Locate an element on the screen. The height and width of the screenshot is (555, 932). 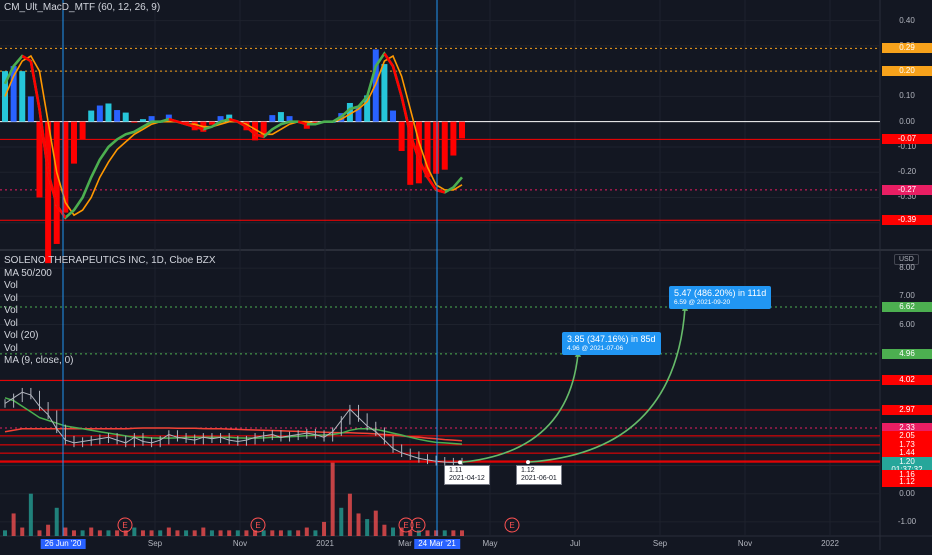
axis-tick-label: 0.10 is located at coordinates (907, 96).